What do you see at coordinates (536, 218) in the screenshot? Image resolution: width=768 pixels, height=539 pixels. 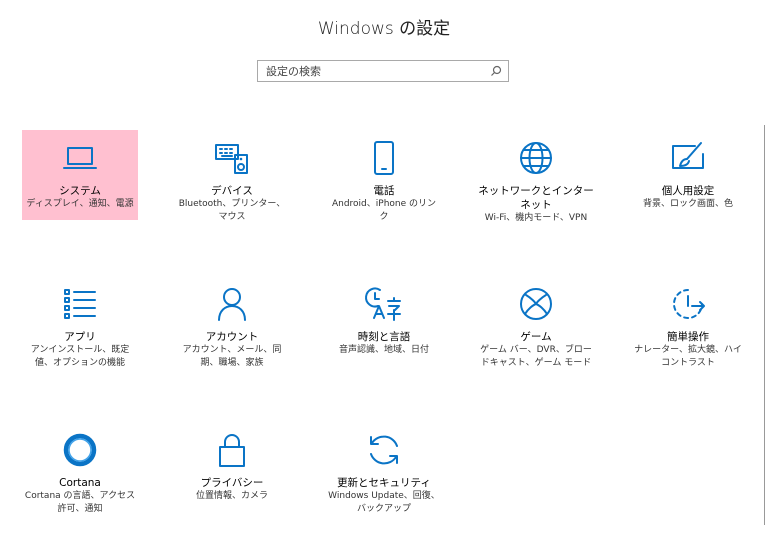 I see `tile-description: Wi-Fi、機内モード、VPN` at bounding box center [536, 218].